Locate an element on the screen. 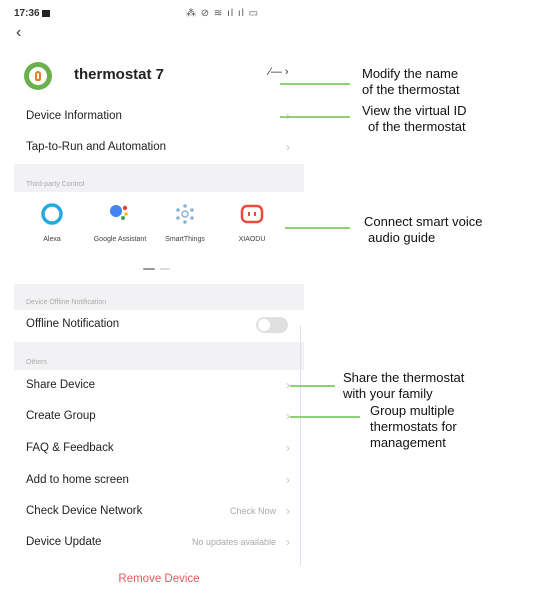 This screenshot has height=595, width=534. alexa-icon is located at coordinates (52, 214).